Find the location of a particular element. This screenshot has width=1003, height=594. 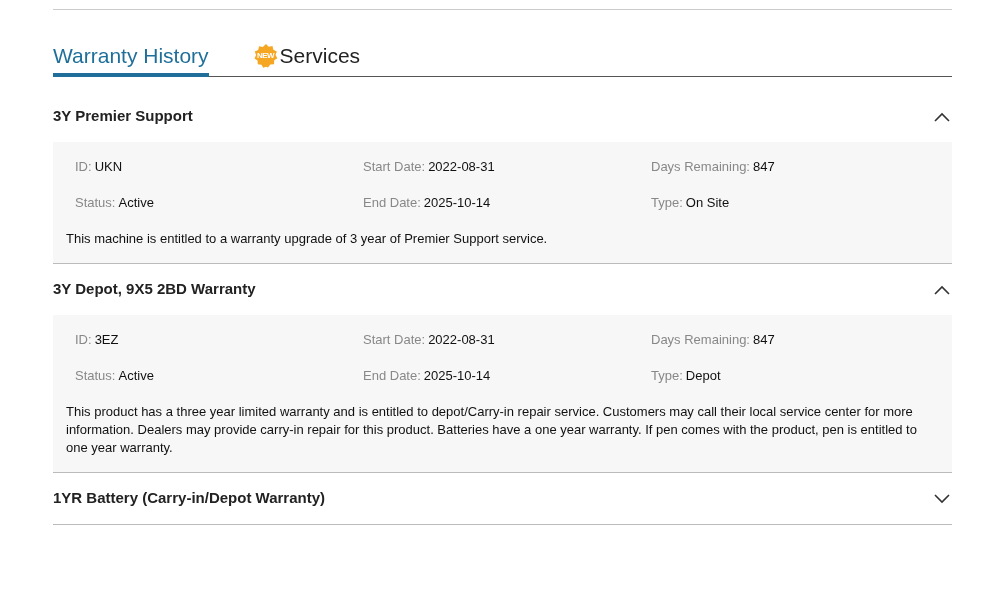

warranty-header: 3Y Depot, 9X5 2BD Warranty is located at coordinates (502, 289).